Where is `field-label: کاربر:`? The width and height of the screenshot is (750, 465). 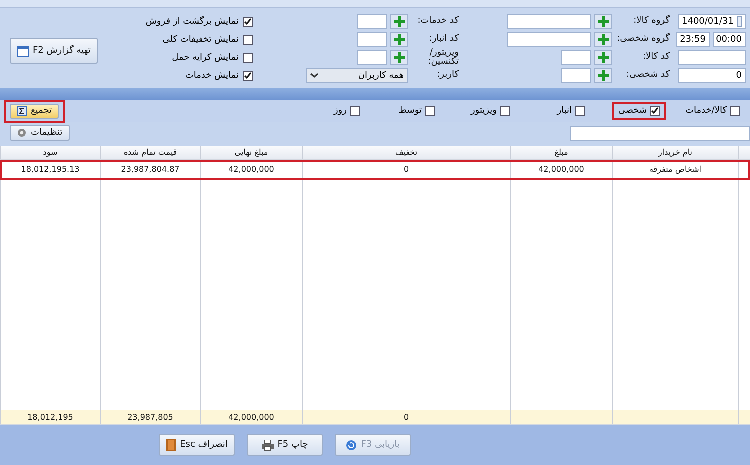 field-label: کاربر: is located at coordinates (447, 75).